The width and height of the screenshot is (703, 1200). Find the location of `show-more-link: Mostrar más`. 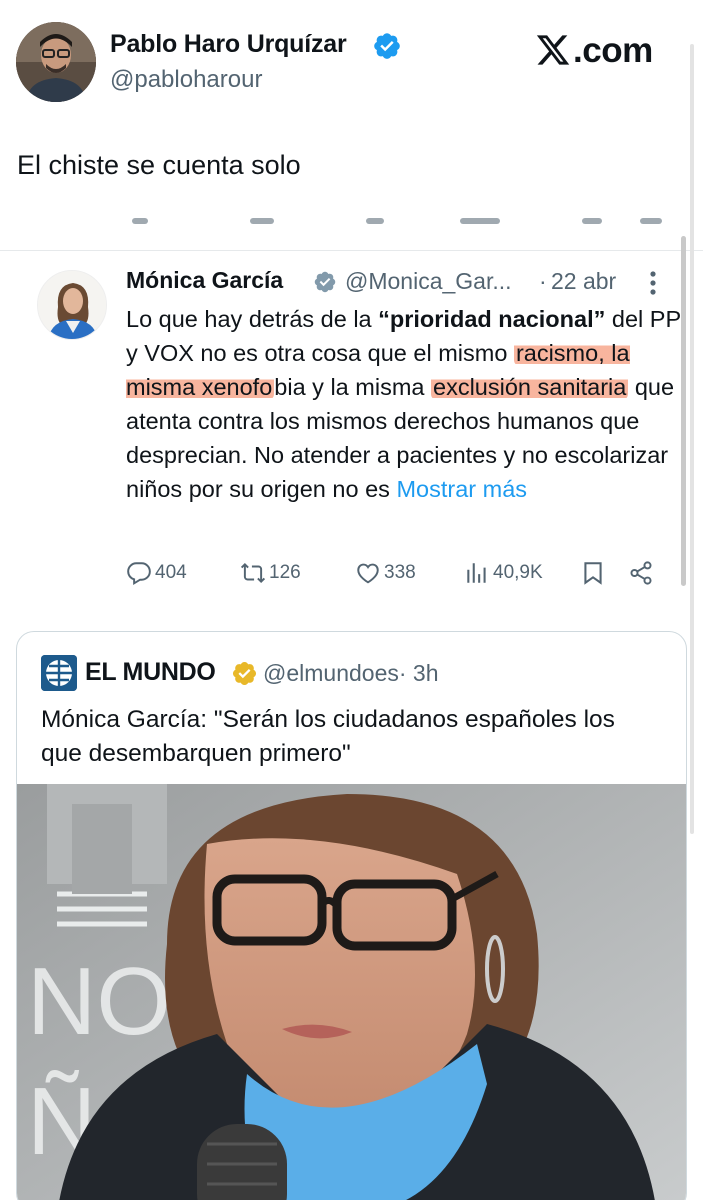

show-more-link: Mostrar más is located at coordinates (461, 489).